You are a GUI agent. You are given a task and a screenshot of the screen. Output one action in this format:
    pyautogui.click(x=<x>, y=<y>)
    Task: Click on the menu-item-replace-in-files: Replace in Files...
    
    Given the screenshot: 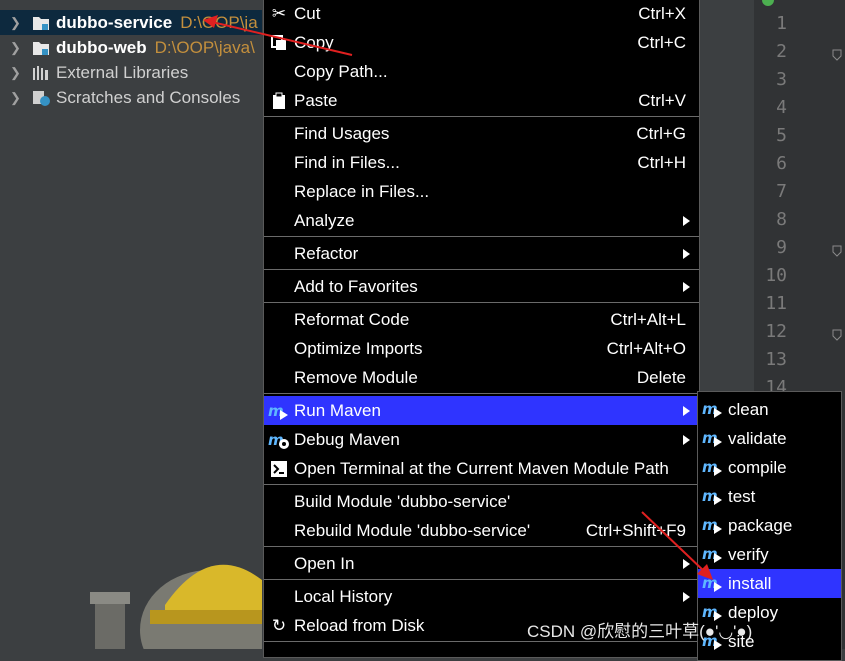 What is the action you would take?
    pyautogui.click(x=481, y=191)
    